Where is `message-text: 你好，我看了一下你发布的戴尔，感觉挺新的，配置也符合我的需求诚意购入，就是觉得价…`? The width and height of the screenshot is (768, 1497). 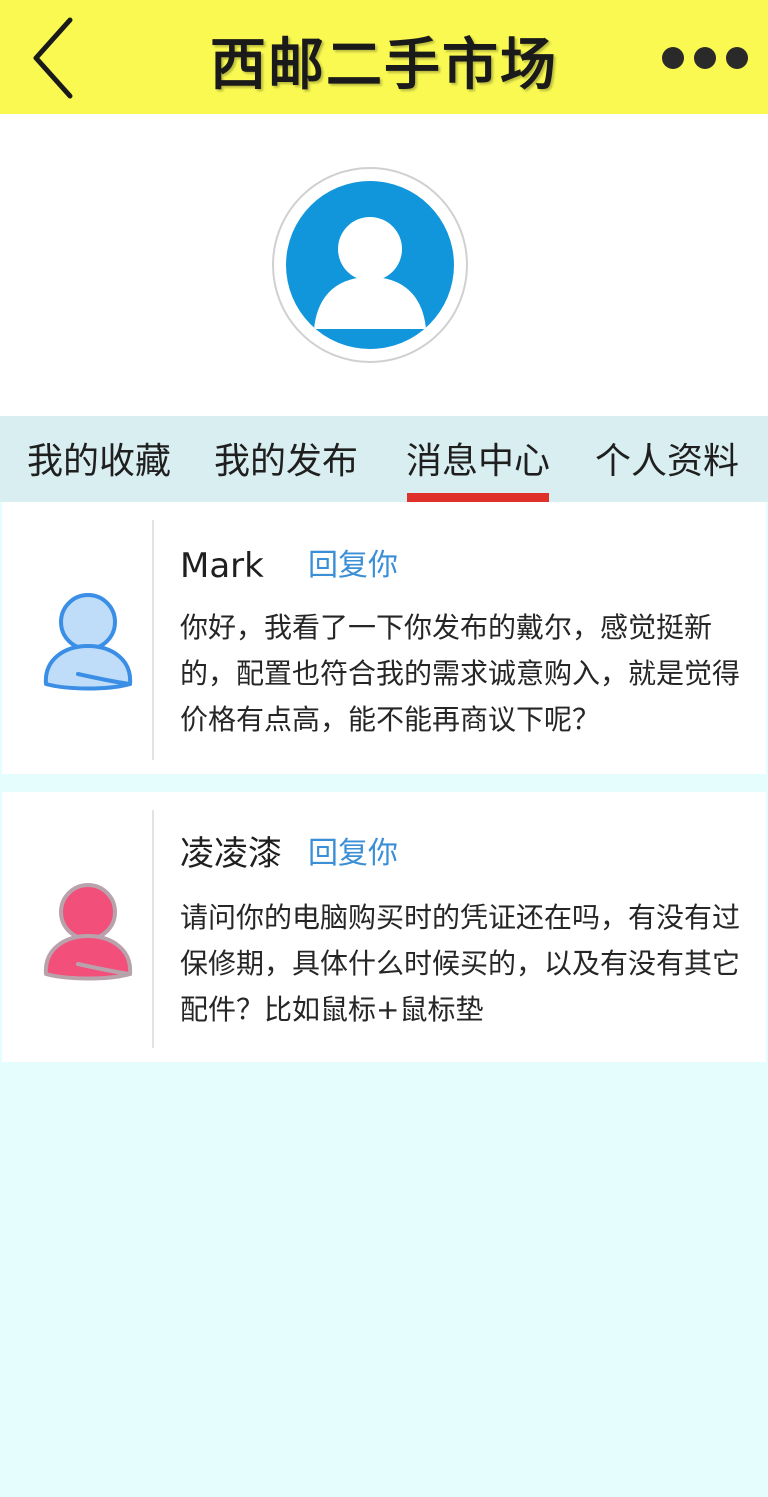 message-text: 你好，我看了一下你发布的戴尔，感觉挺新的，配置也符合我的需求诚意购入，就是觉得价… is located at coordinates (460, 673).